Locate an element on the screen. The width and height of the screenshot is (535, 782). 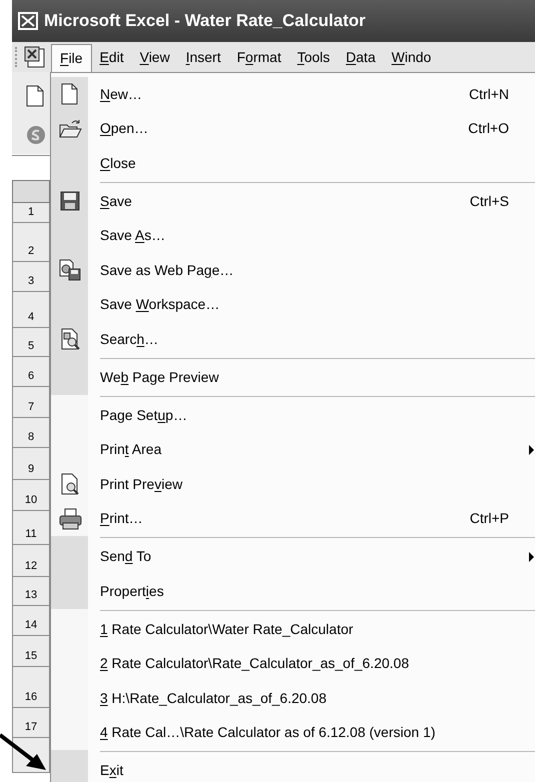
menu-item: 1 Rate Calculator\Water Rate_Calculator is located at coordinates (293, 629).